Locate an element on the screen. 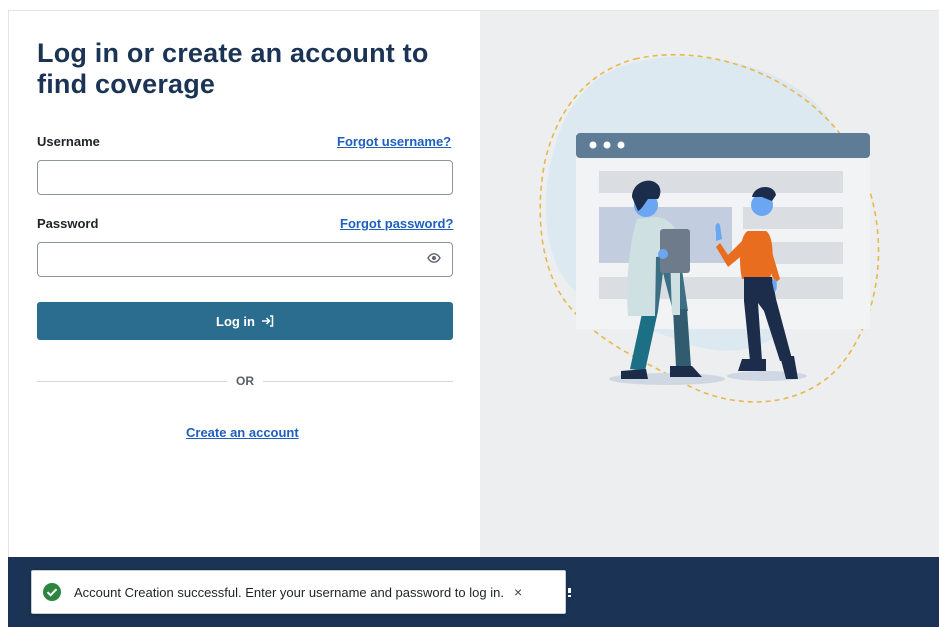 This screenshot has width=939, height=627. success-check-icon is located at coordinates (52, 592).